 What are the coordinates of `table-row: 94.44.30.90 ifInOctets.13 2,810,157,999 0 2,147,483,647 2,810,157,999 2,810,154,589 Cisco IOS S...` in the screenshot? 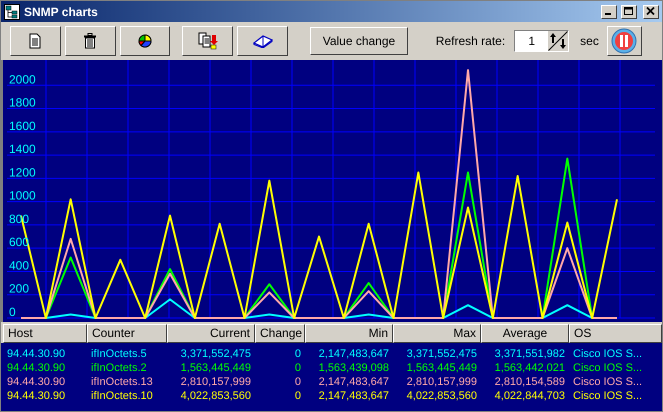 It's located at (332, 382).